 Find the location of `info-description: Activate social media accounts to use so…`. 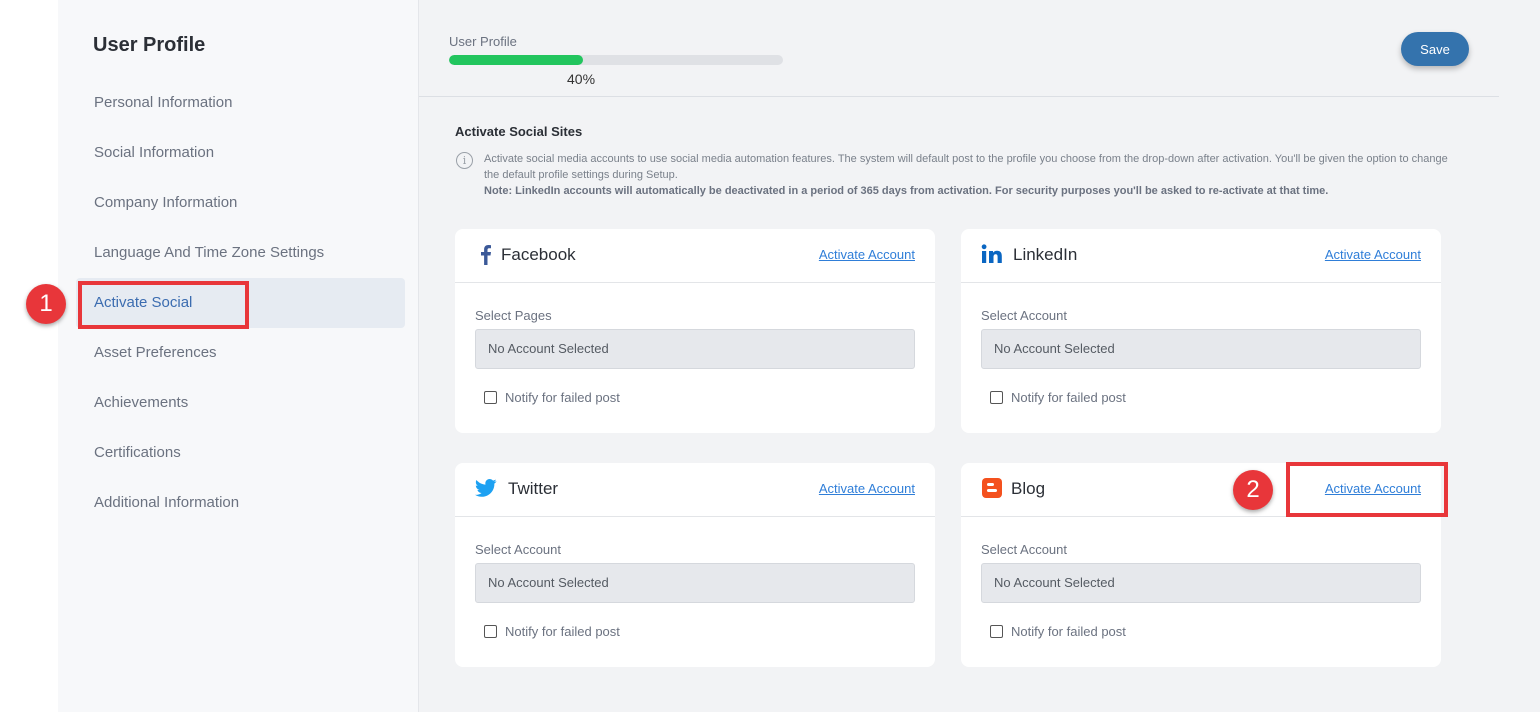

info-description: Activate social media accounts to use so… is located at coordinates (966, 167).